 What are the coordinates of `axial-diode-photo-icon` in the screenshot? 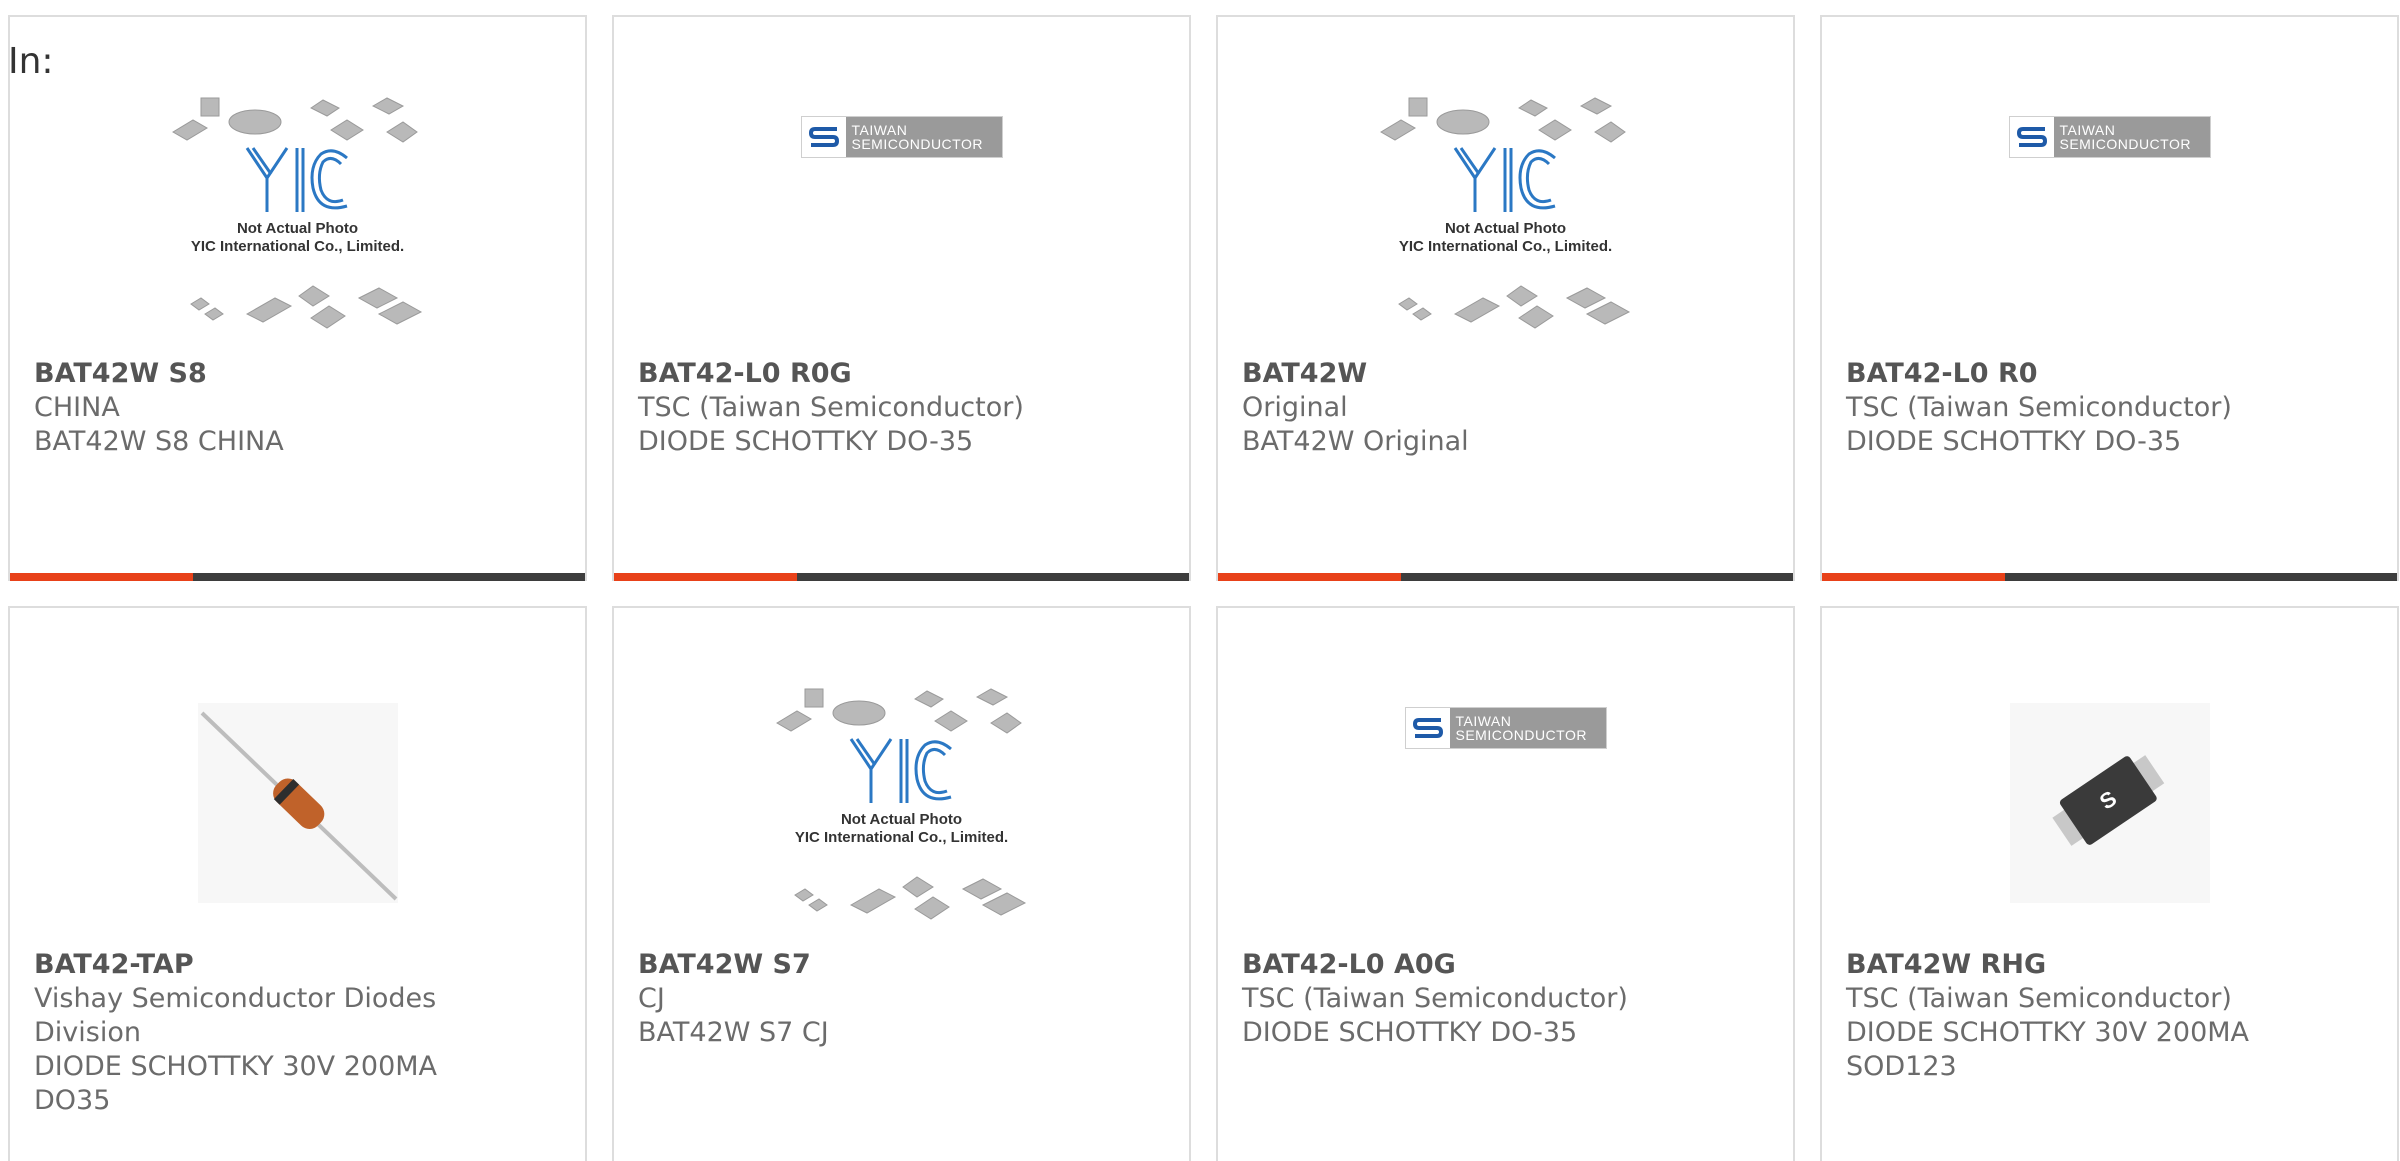 It's located at (297, 803).